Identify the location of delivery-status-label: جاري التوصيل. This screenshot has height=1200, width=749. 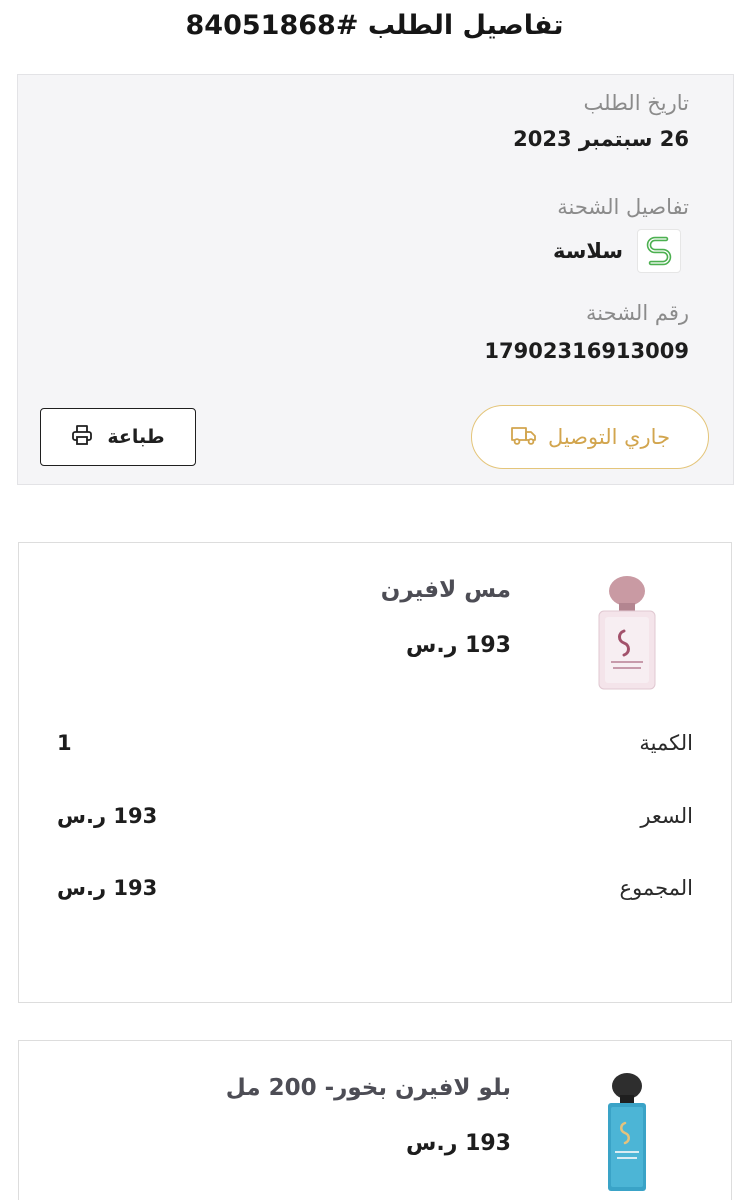
(609, 437).